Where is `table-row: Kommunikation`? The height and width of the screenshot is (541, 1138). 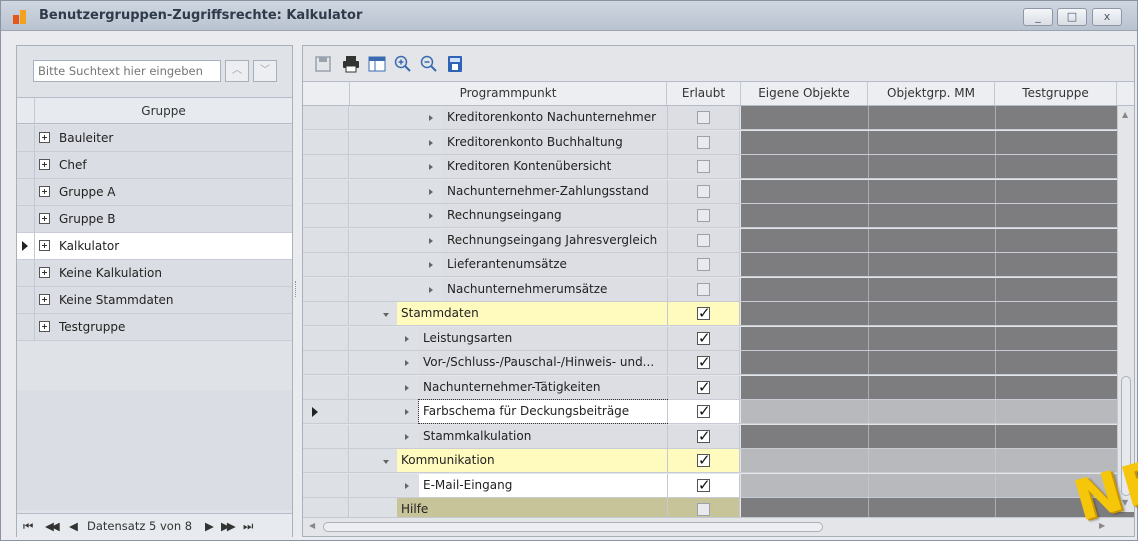
table-row: Kommunikation is located at coordinates (718, 461).